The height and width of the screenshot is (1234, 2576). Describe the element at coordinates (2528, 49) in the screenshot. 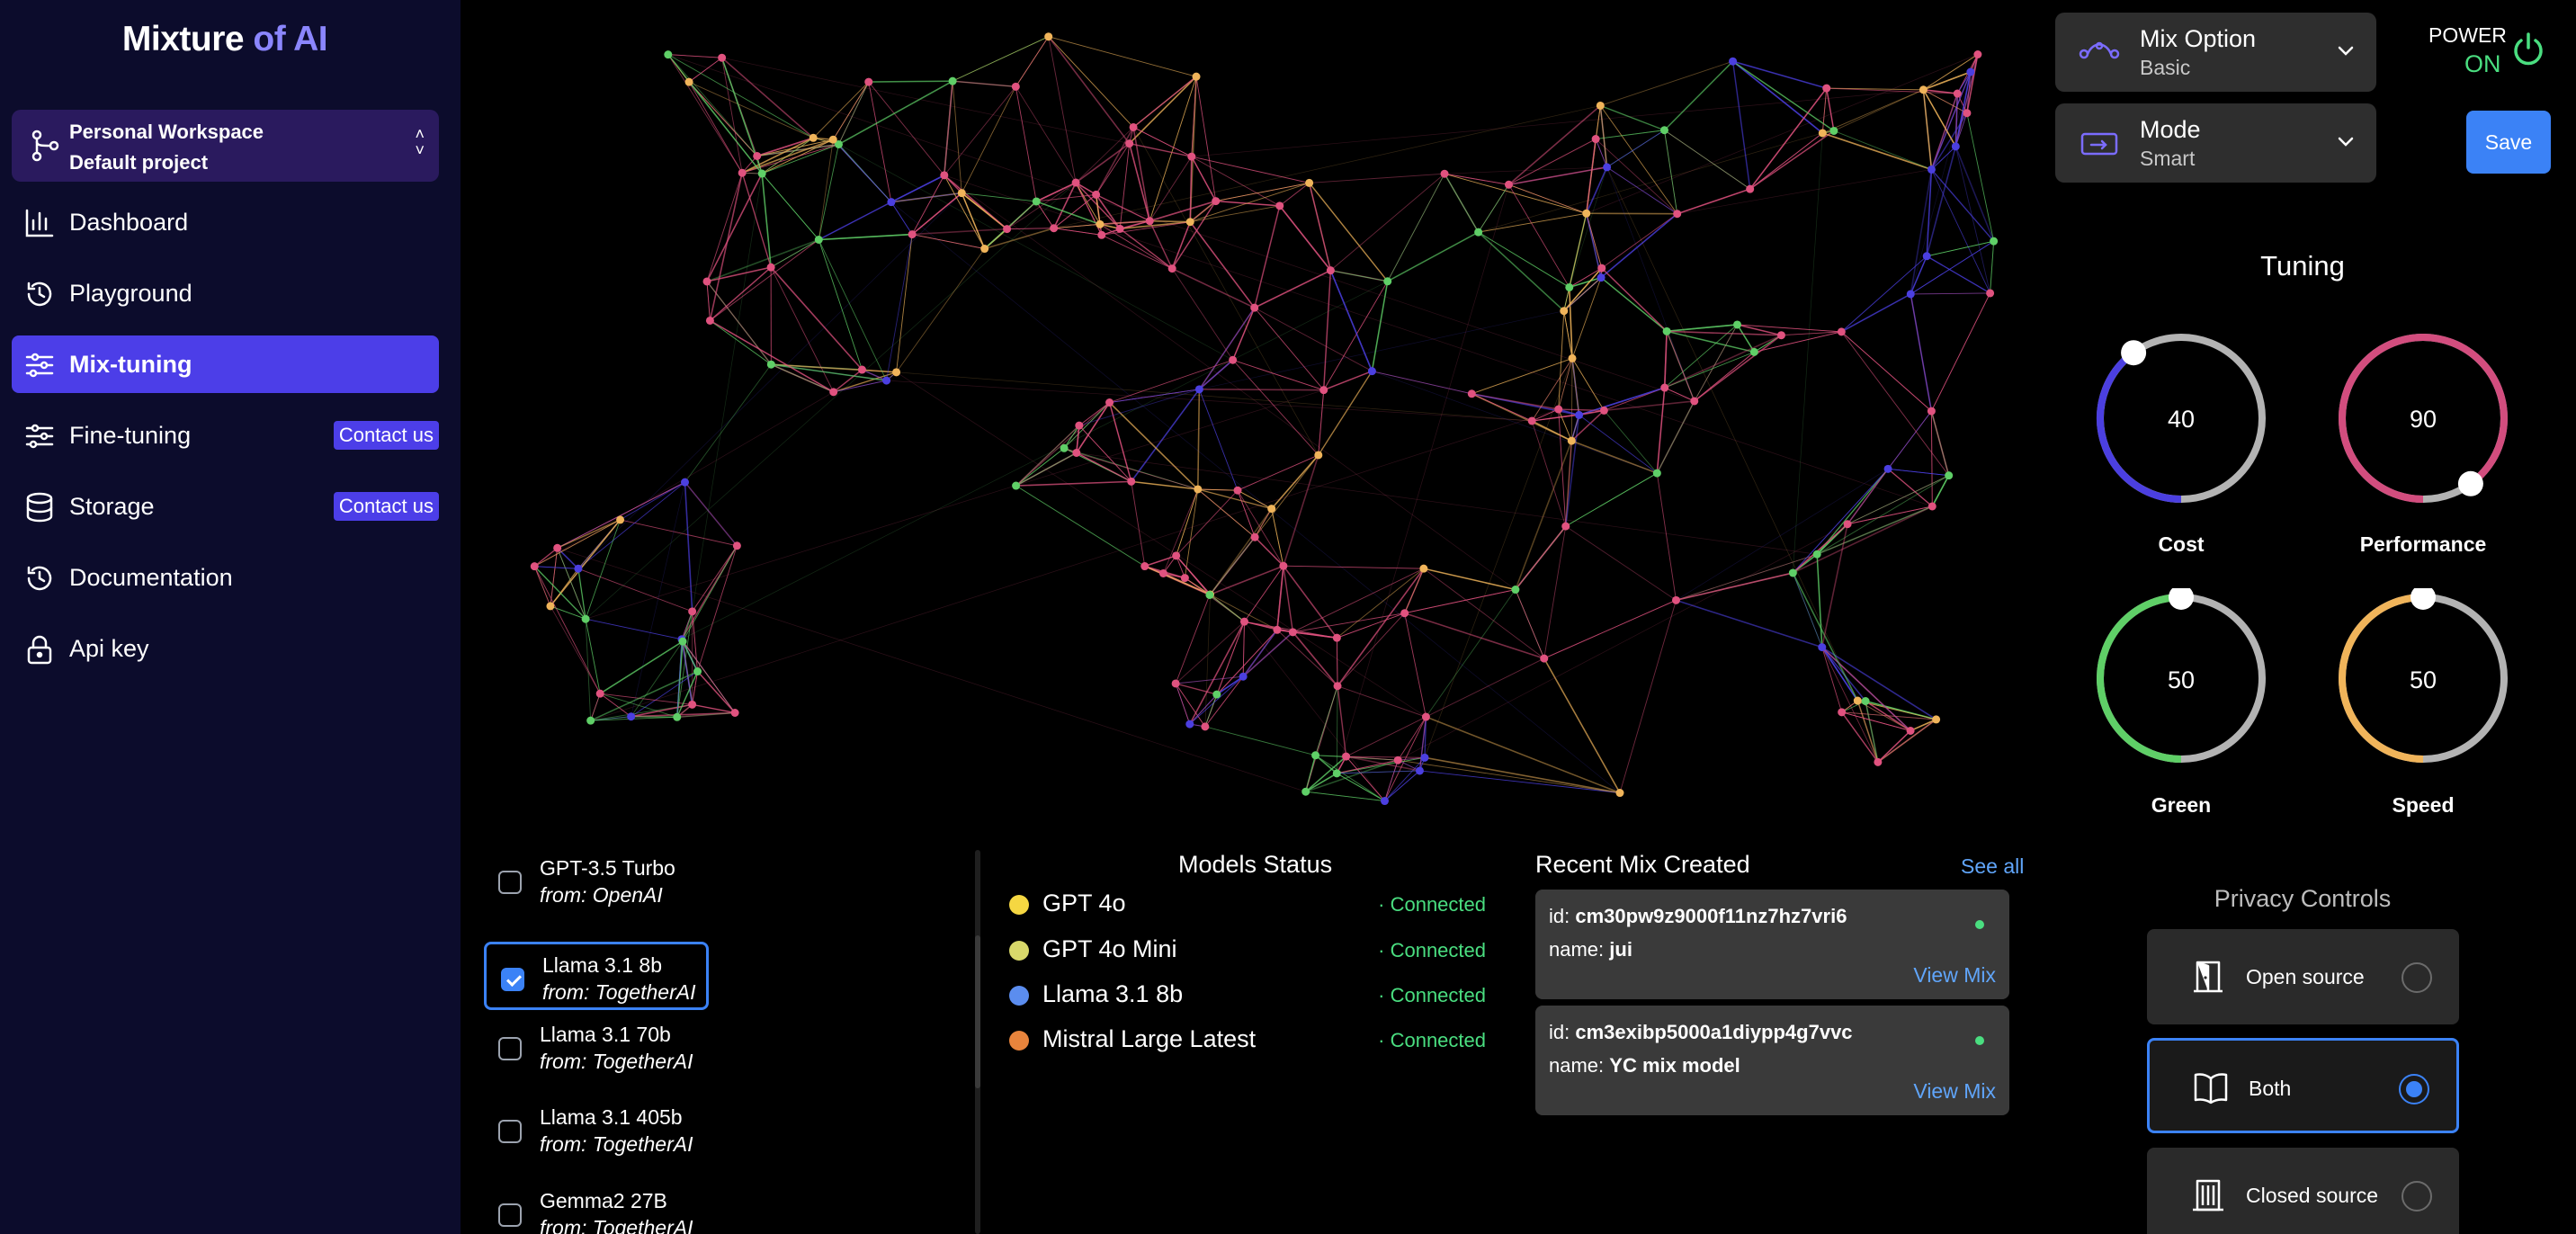

I see `power-icon` at that location.